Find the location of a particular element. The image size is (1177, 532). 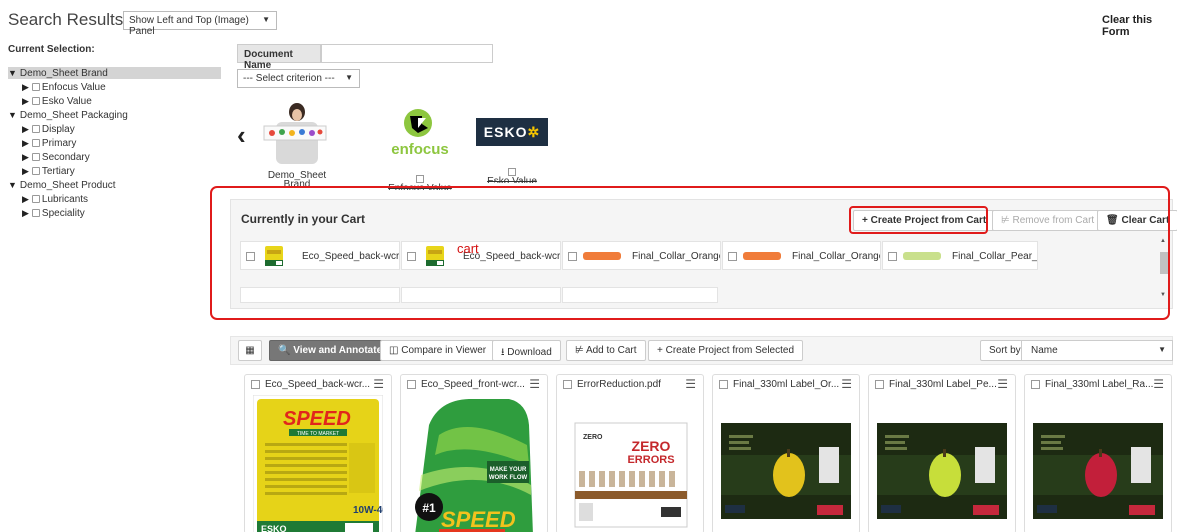

criterion-select-value: --- Select criterion --- is located at coordinates (289, 78).